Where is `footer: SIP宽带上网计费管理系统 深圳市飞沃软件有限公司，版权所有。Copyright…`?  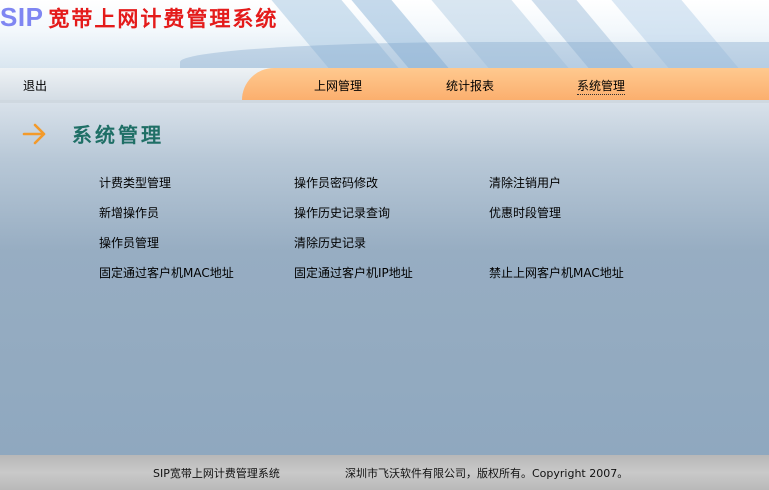
footer: SIP宽带上网计费管理系统 深圳市飞沃软件有限公司，版权所有。Copyright… is located at coordinates (384, 472).